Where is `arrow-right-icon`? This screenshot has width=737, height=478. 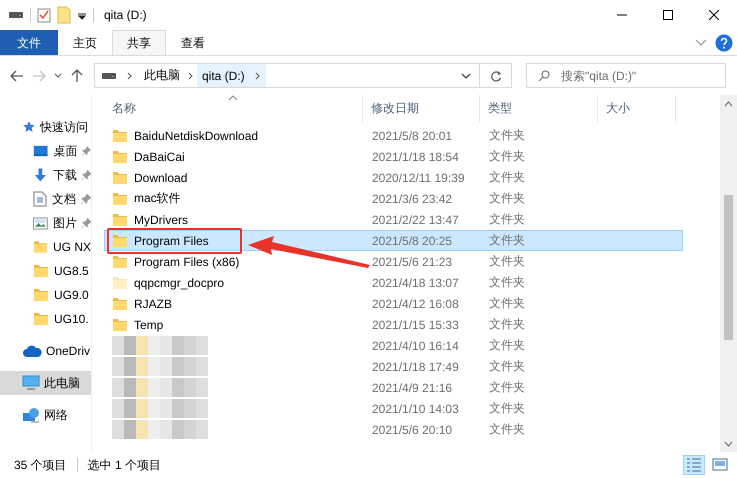 arrow-right-icon is located at coordinates (39, 75).